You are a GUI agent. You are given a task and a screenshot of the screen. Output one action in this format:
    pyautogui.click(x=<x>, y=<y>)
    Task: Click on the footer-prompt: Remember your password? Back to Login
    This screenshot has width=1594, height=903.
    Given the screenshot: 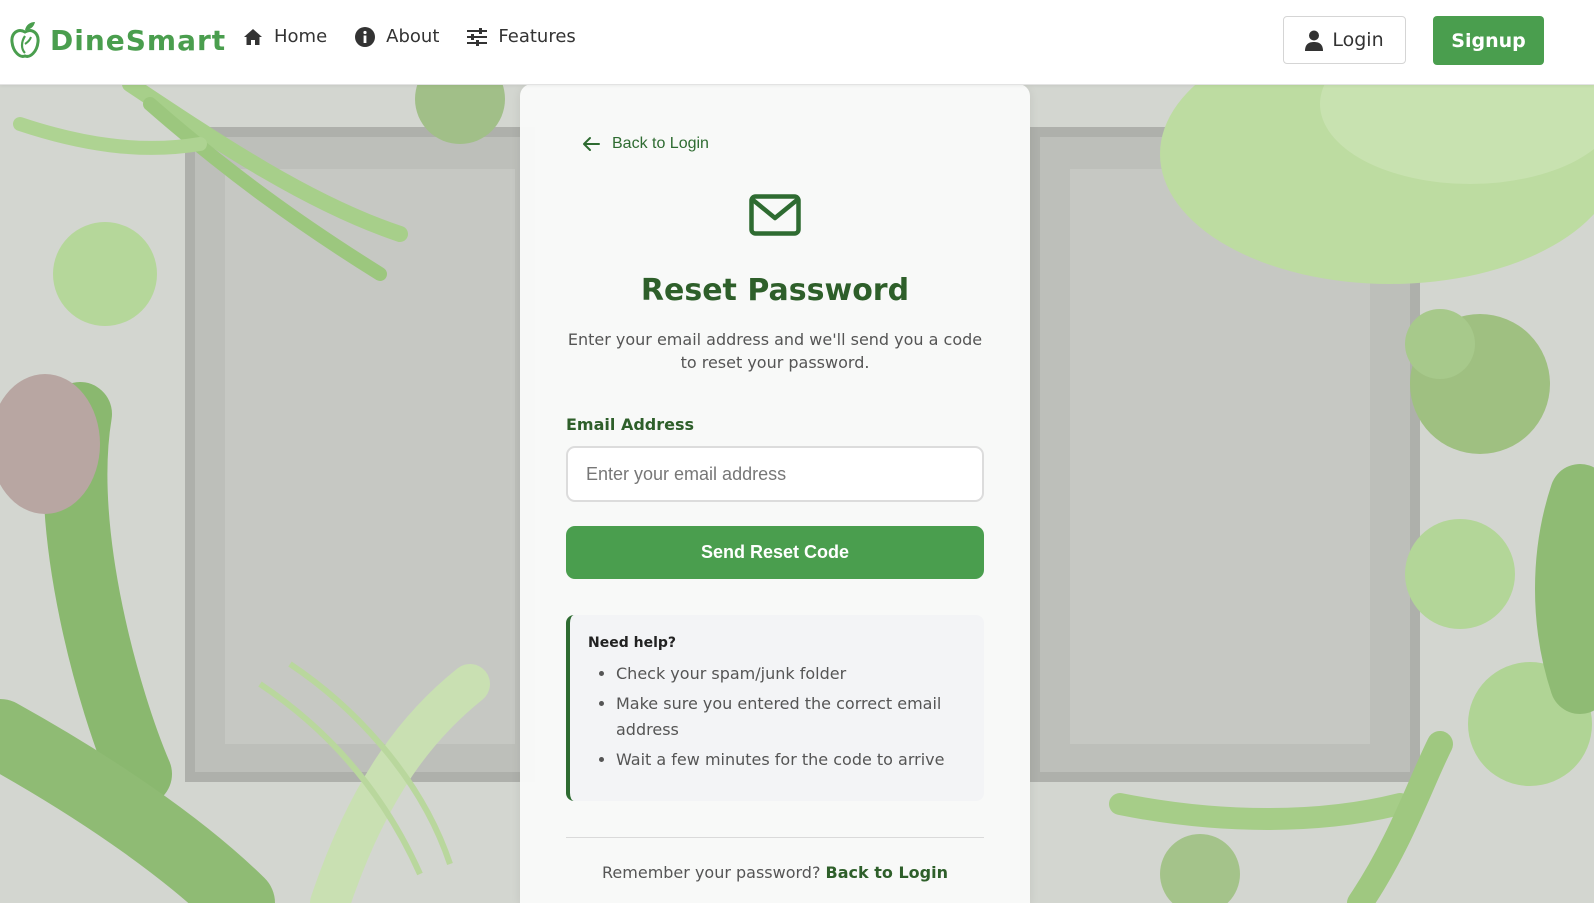 What is the action you would take?
    pyautogui.click(x=775, y=872)
    